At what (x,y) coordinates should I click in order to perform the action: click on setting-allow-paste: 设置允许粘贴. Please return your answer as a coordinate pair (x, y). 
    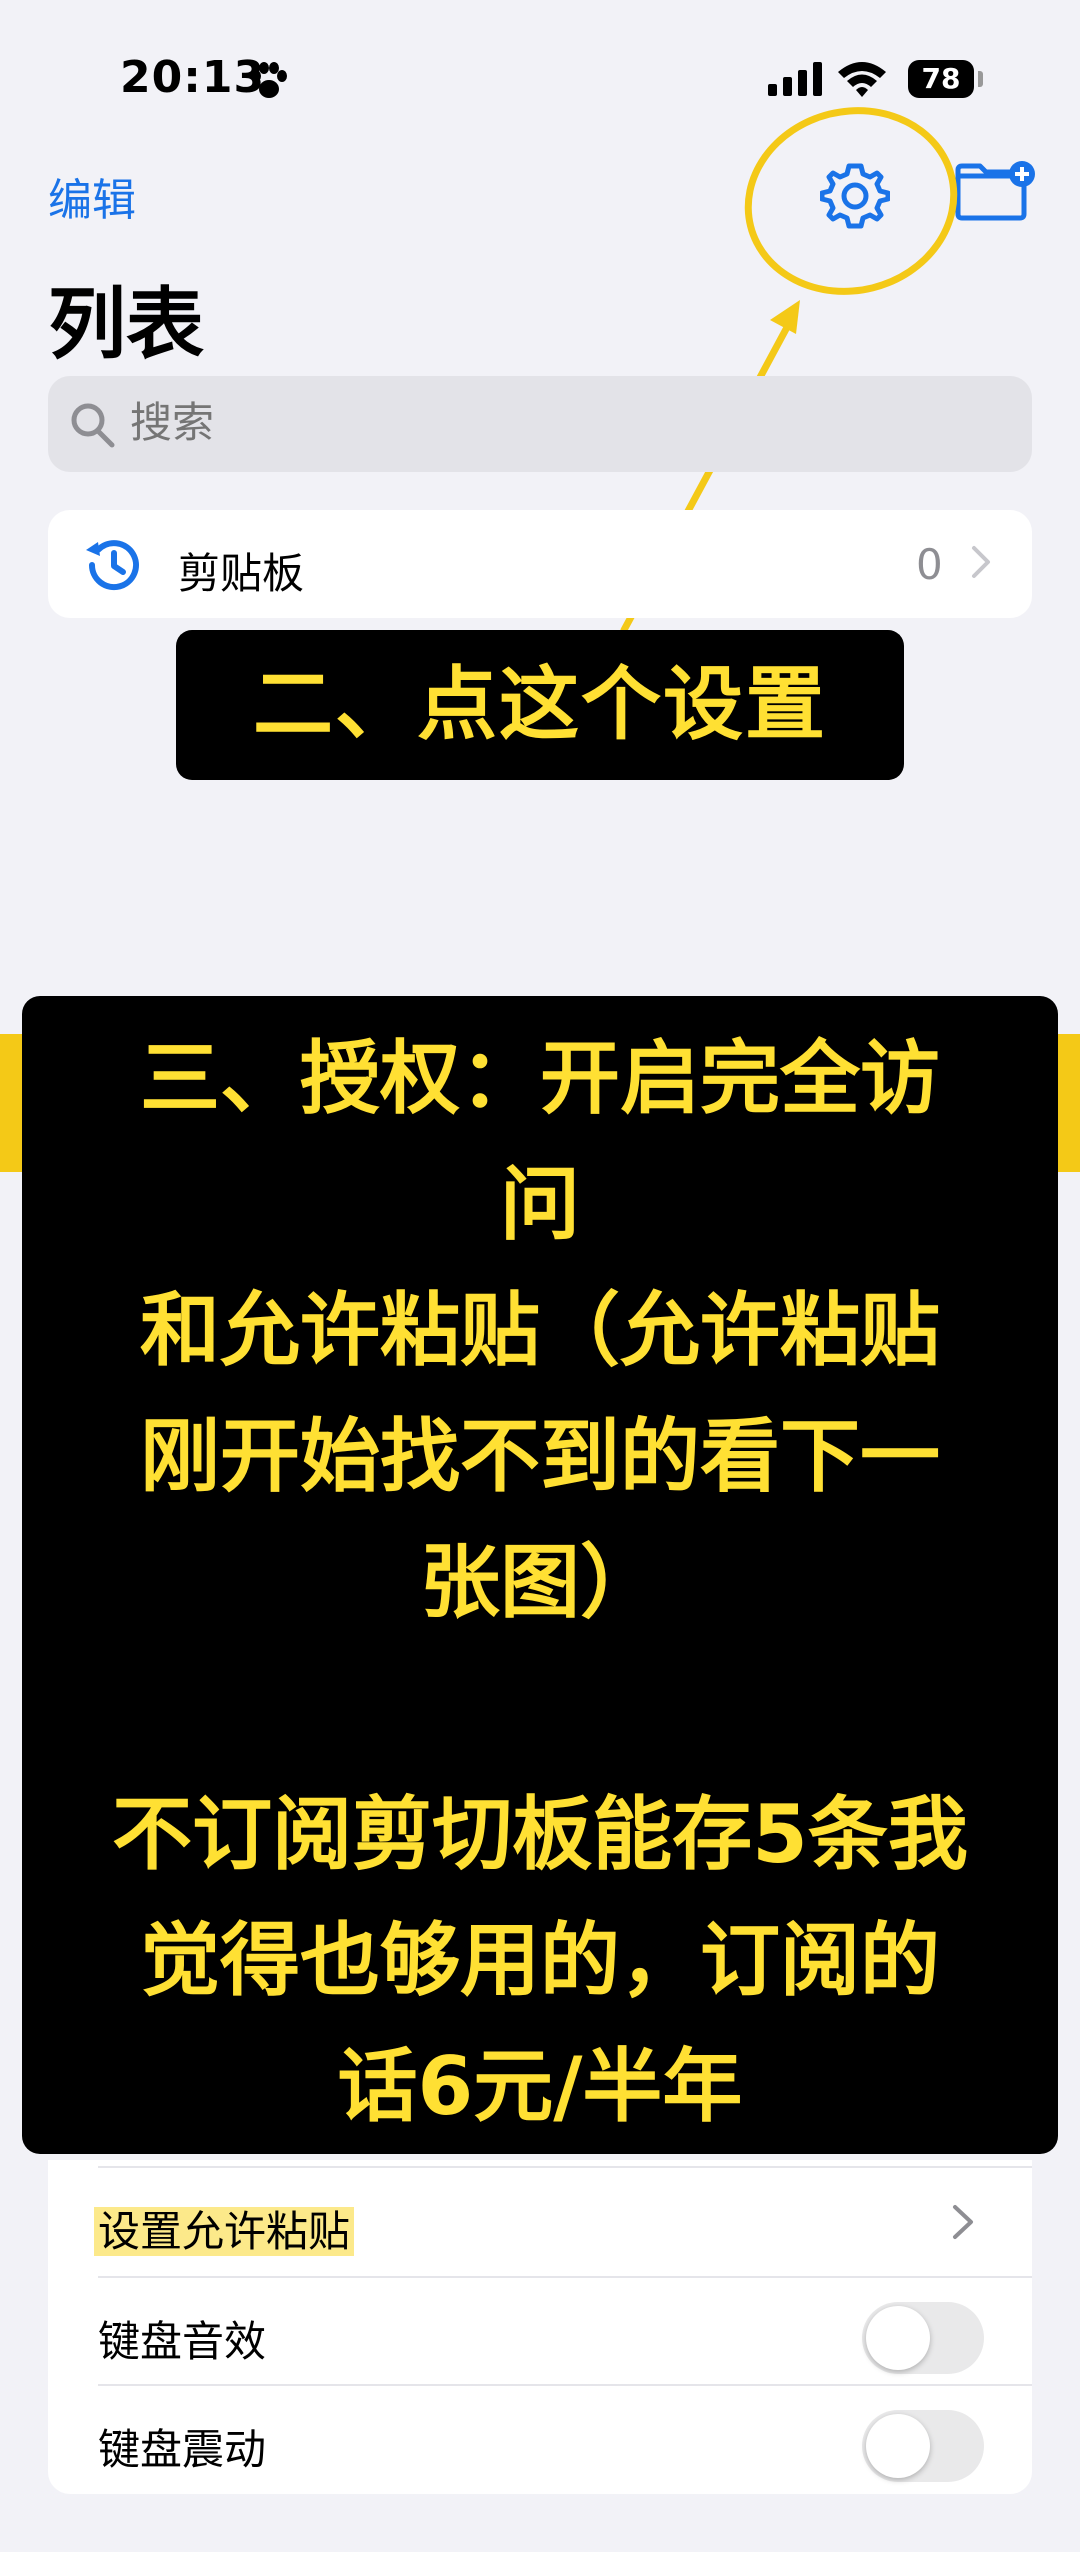
    Looking at the image, I should click on (540, 2222).